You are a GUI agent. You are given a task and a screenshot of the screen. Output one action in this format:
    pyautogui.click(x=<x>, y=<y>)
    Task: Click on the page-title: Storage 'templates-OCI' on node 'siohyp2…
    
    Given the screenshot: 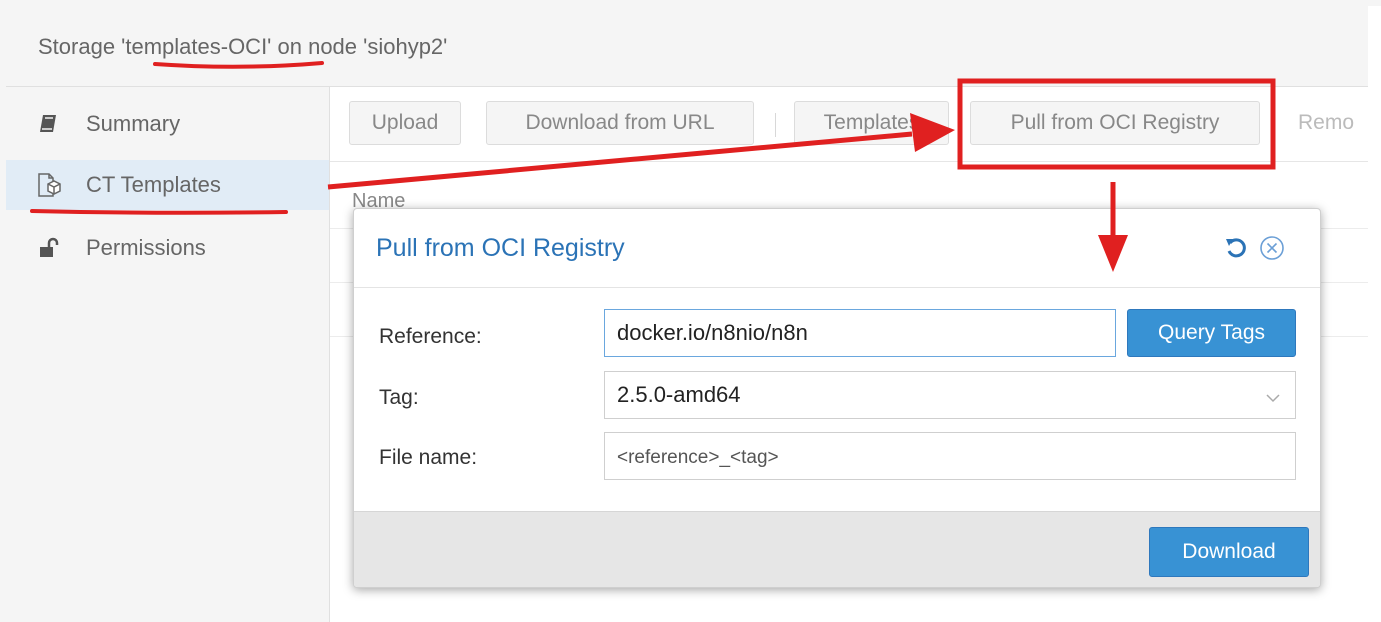 What is the action you would take?
    pyautogui.click(x=243, y=46)
    